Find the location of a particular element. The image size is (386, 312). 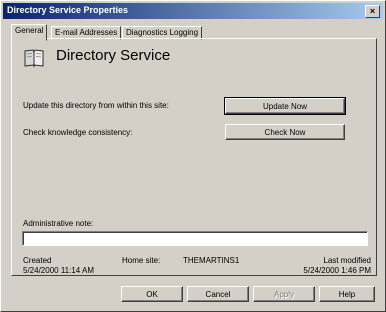

apply-button: Apply is located at coordinates (284, 294).